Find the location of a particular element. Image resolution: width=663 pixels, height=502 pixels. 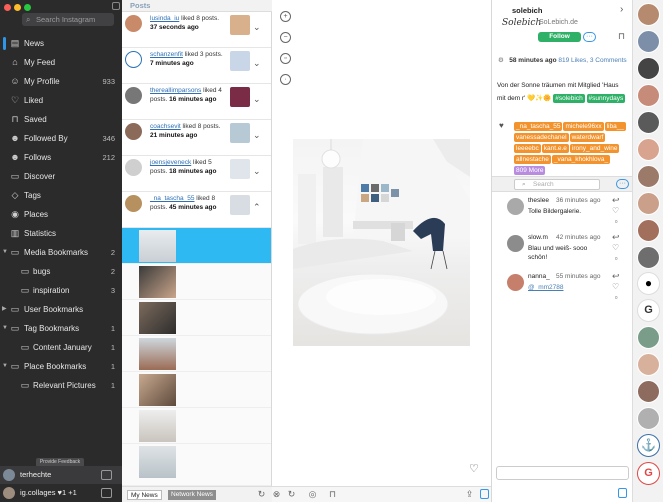

user-tag: _na_tascha_55 is located at coordinates (538, 126).